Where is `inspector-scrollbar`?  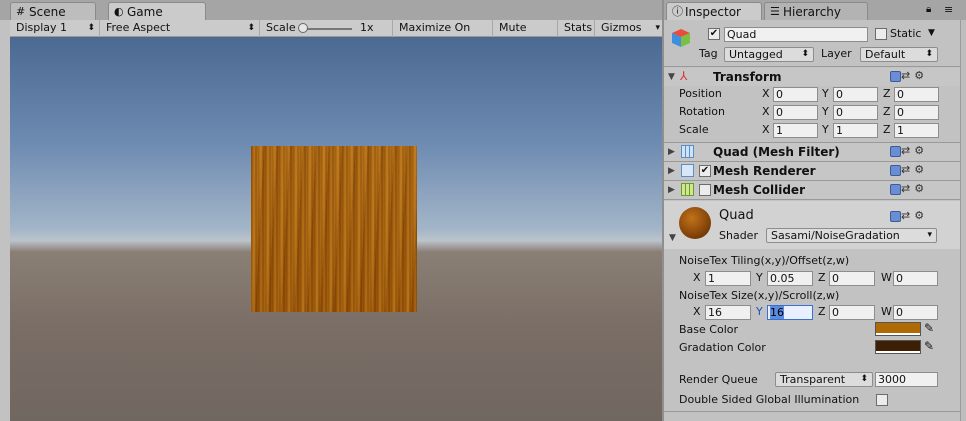 inspector-scrollbar is located at coordinates (963, 220).